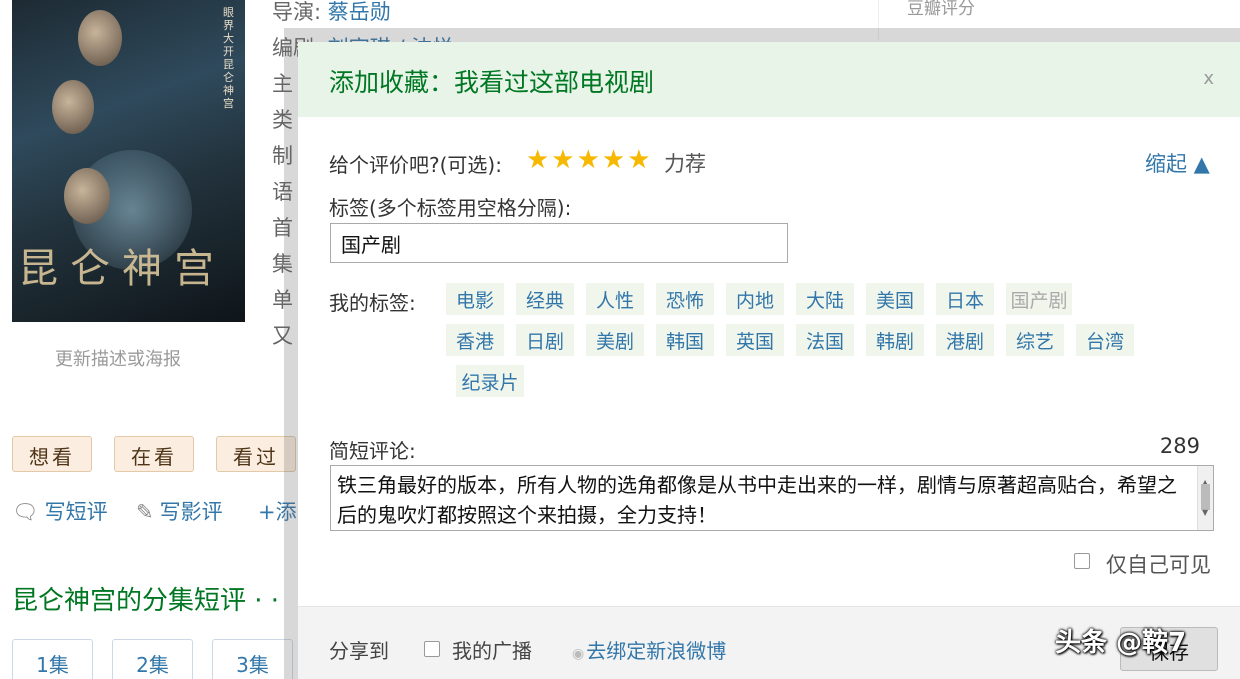 This screenshot has width=1240, height=679. What do you see at coordinates (118, 358) in the screenshot?
I see `update-poster-link: 更新描述或海报` at bounding box center [118, 358].